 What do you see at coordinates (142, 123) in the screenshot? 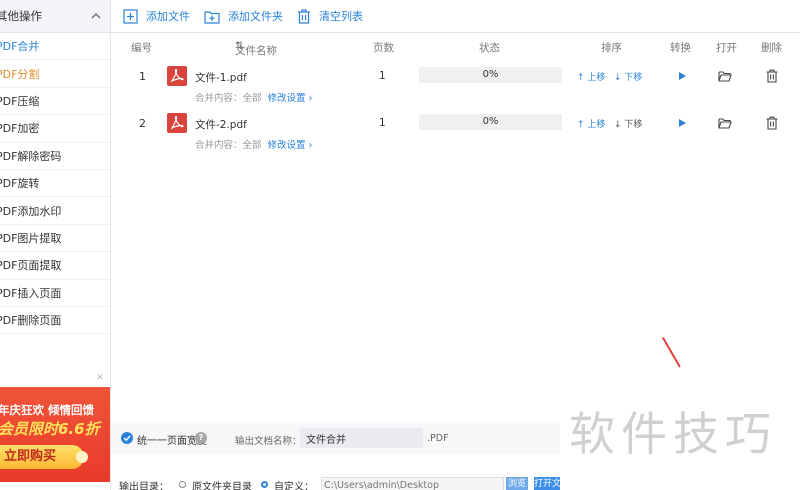
I see `row-index: 2` at bounding box center [142, 123].